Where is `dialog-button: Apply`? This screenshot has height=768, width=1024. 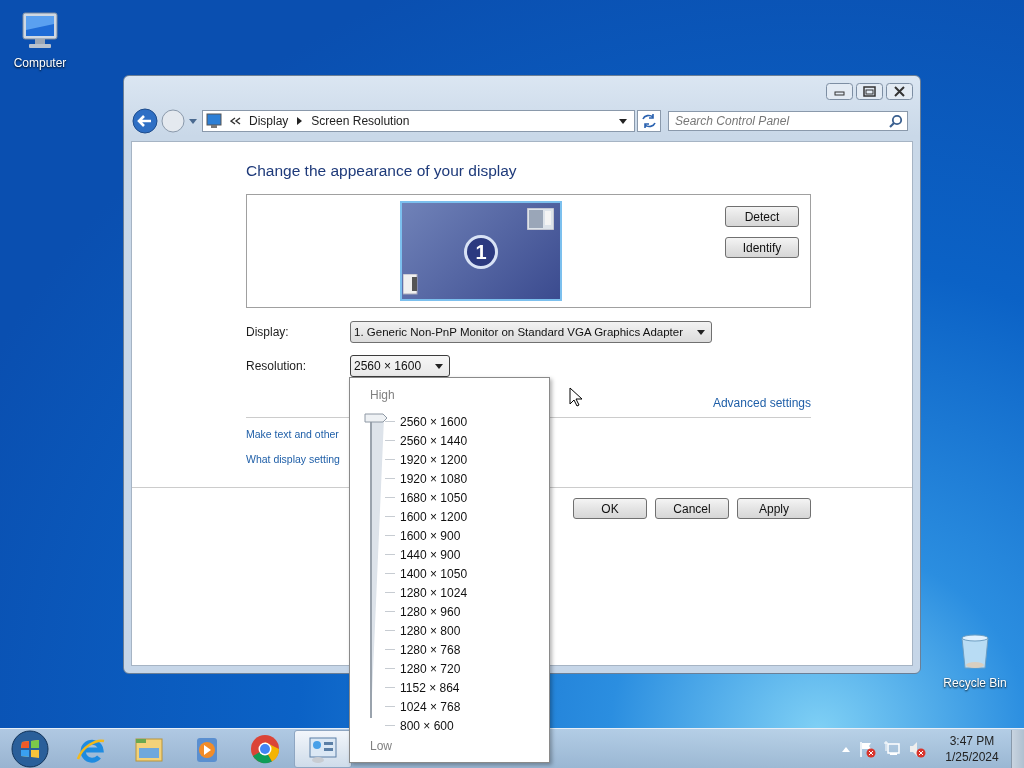 dialog-button: Apply is located at coordinates (774, 508).